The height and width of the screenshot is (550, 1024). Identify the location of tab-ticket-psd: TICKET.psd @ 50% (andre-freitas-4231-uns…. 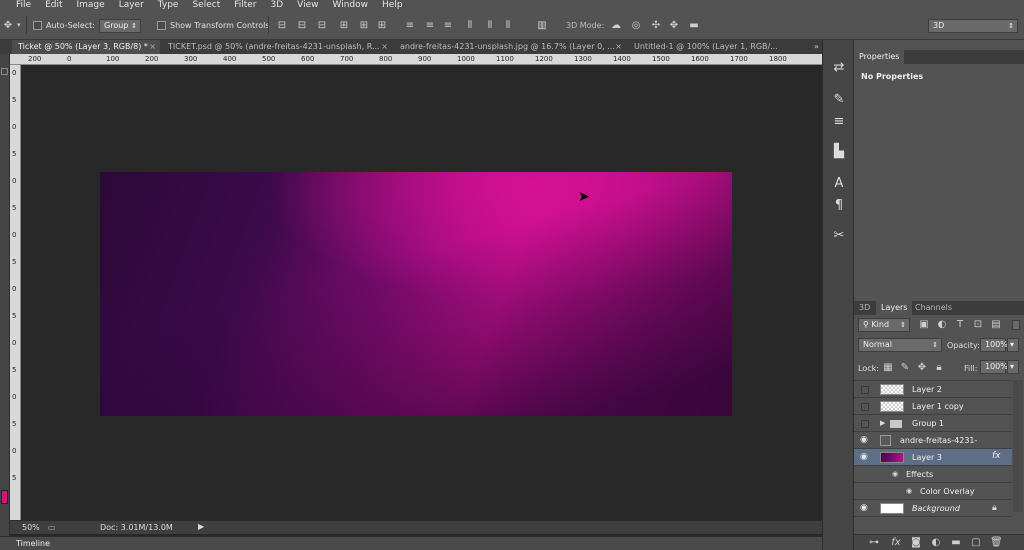
(277, 47).